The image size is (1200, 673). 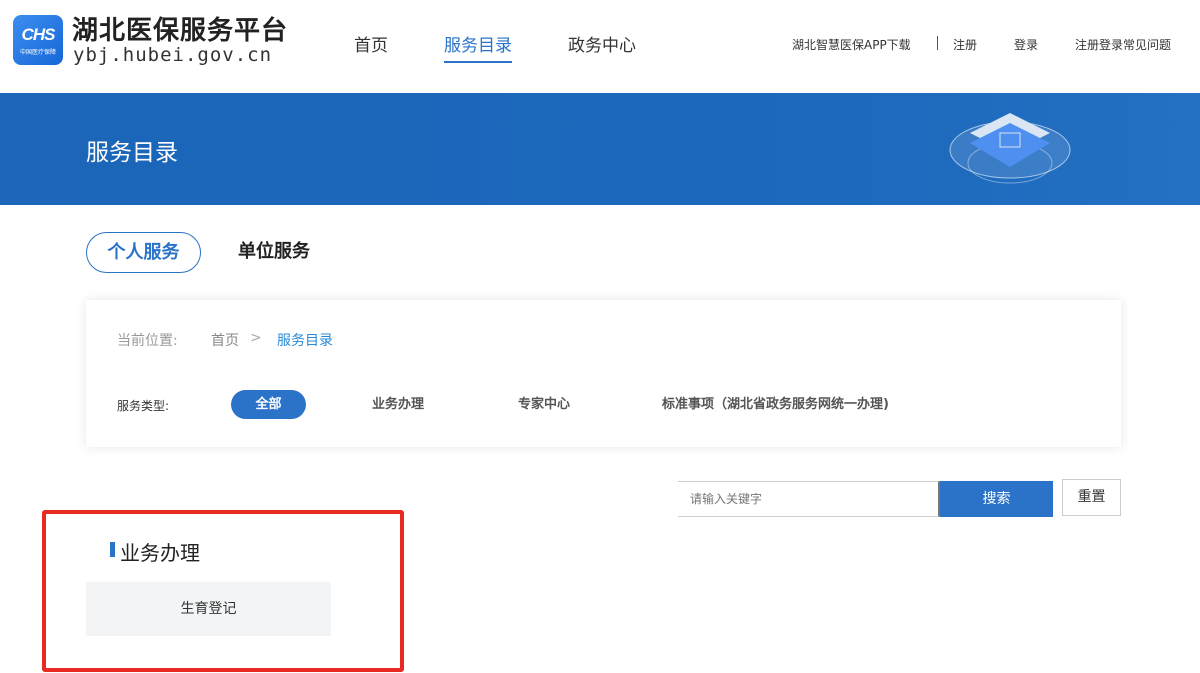 I want to click on breadcrumb-home: 首页, so click(x=225, y=340).